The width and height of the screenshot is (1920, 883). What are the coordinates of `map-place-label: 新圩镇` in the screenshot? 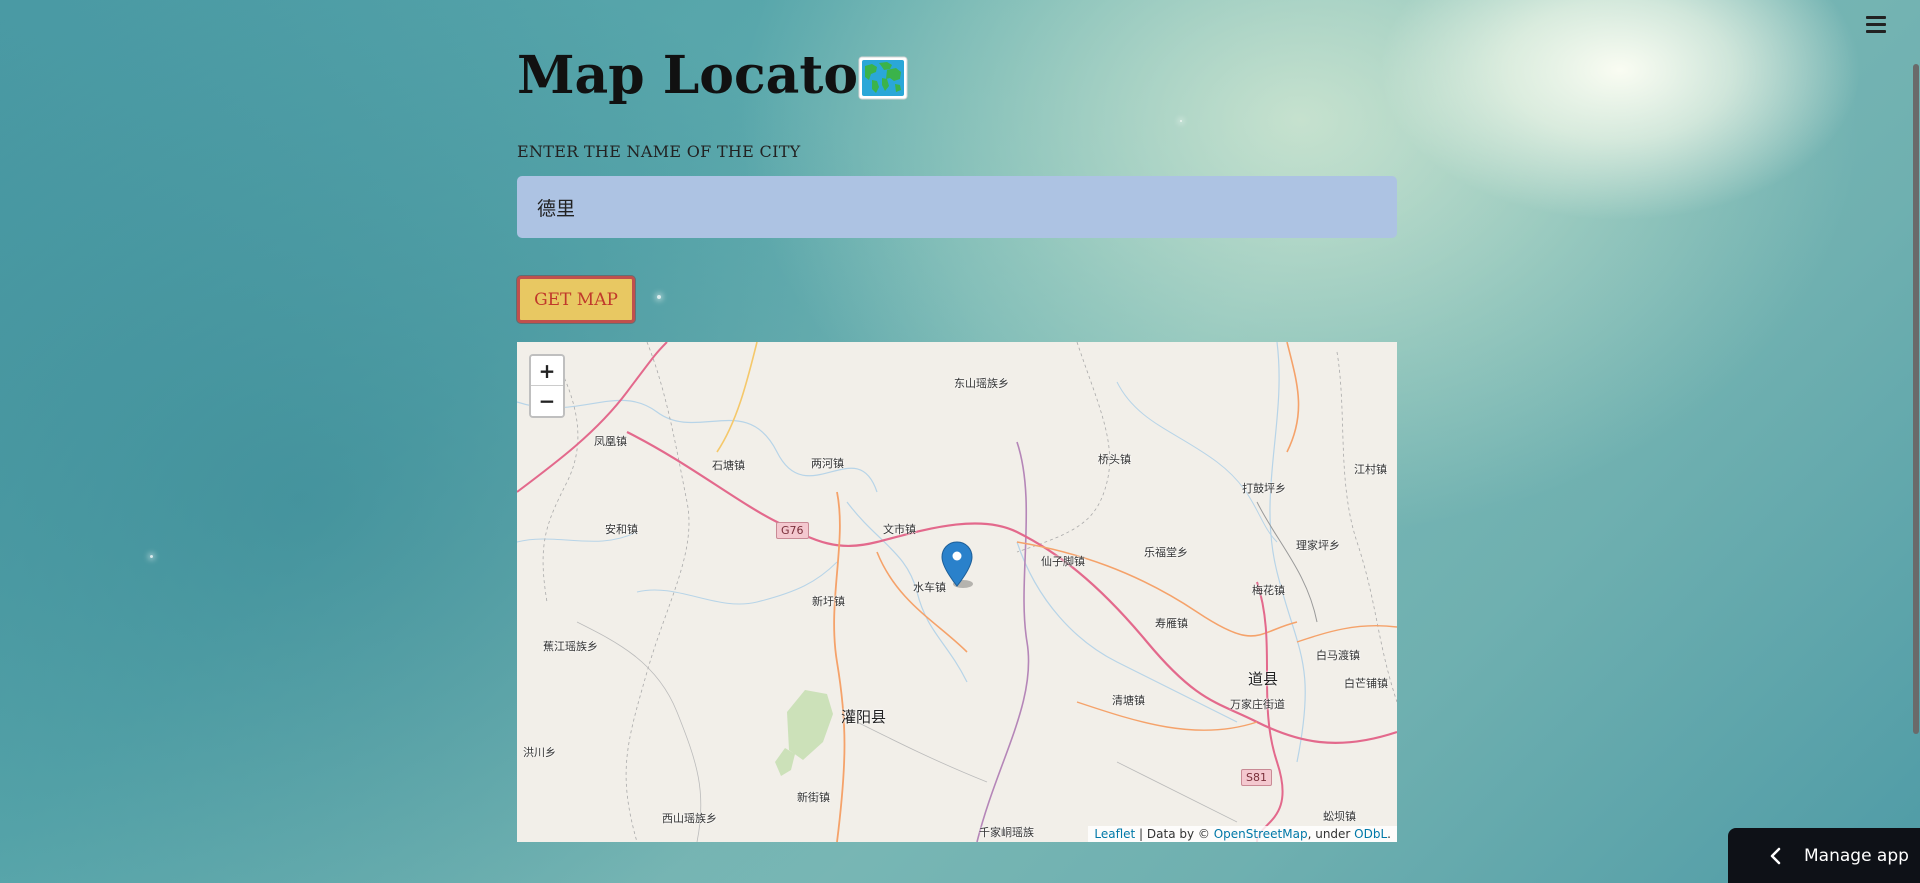 It's located at (828, 601).